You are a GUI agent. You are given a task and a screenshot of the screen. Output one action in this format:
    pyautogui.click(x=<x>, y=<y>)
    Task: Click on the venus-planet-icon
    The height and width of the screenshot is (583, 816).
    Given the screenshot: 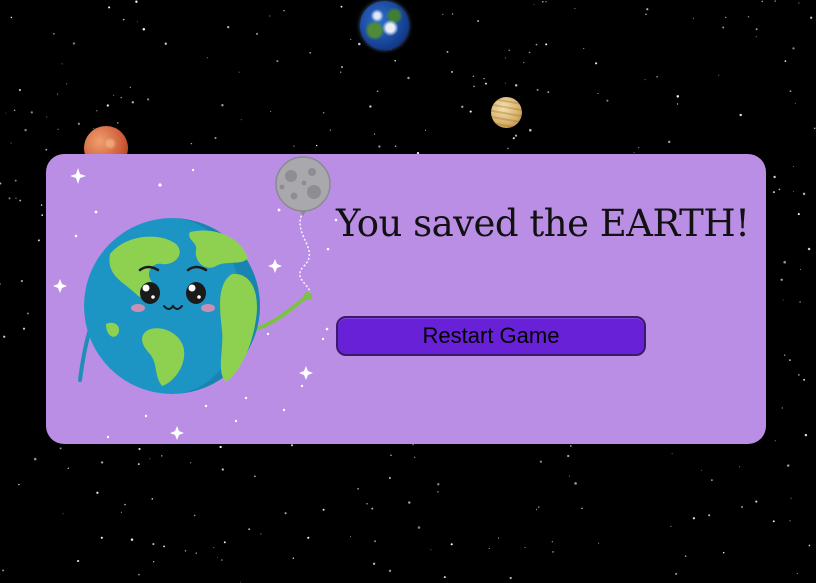 What is the action you would take?
    pyautogui.click(x=506, y=112)
    